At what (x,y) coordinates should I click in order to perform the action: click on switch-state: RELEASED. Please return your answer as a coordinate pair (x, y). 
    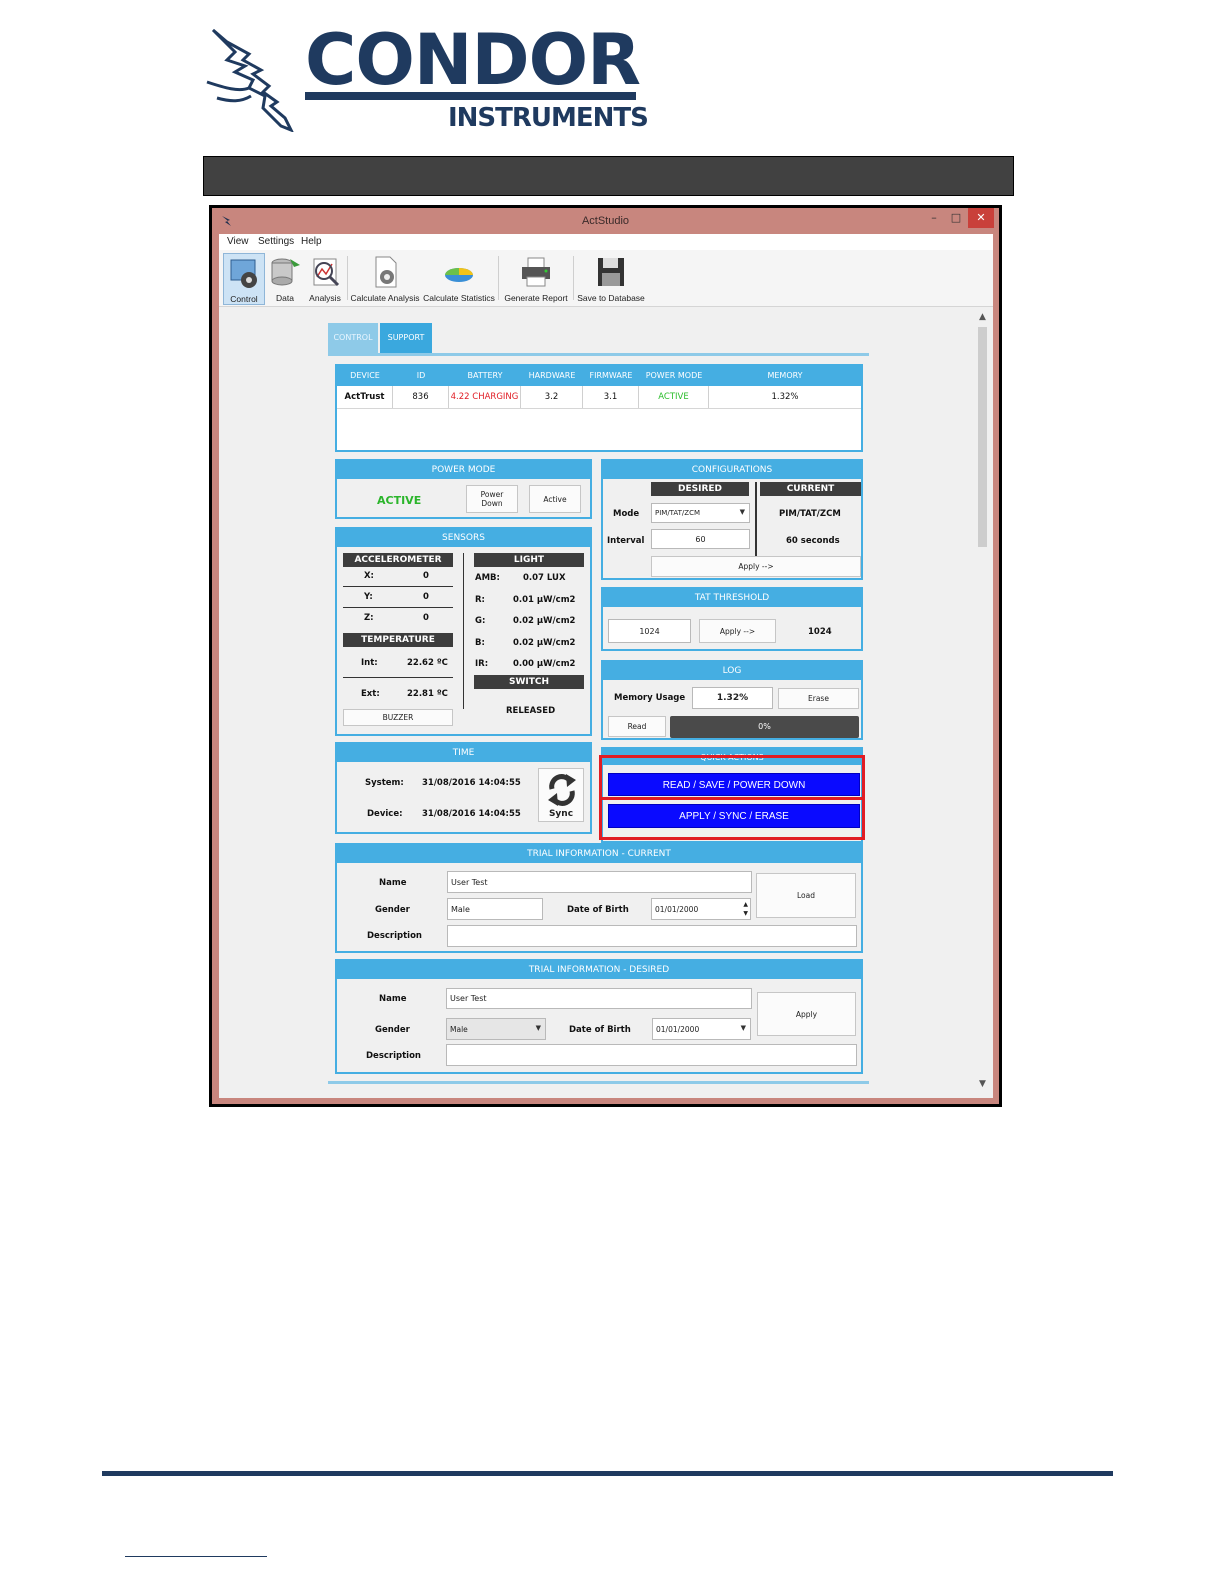
    Looking at the image, I should click on (531, 711).